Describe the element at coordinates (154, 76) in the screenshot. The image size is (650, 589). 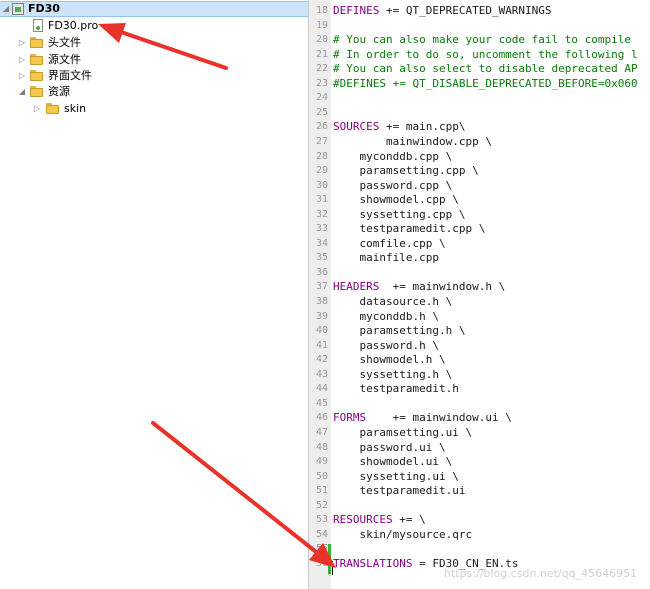
I see `tree-item-forms: ▷ 界面文件` at that location.